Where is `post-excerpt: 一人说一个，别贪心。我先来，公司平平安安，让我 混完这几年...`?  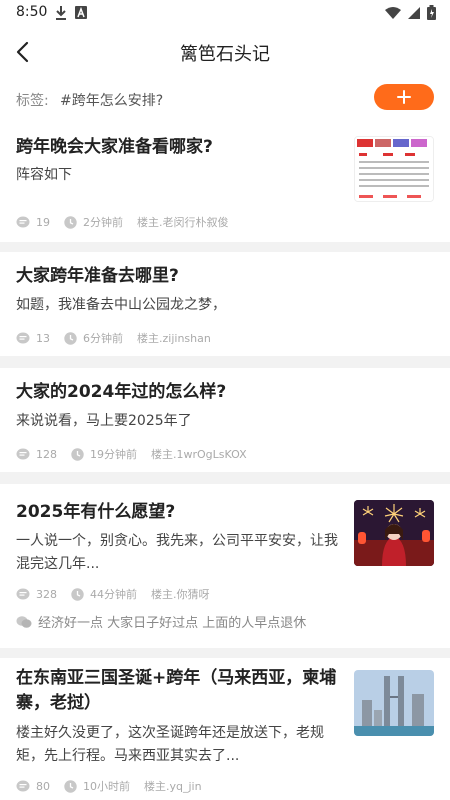 post-excerpt: 一人说一个，别贪心。我先来，公司平平安安，让我 混完这几年... is located at coordinates (177, 553).